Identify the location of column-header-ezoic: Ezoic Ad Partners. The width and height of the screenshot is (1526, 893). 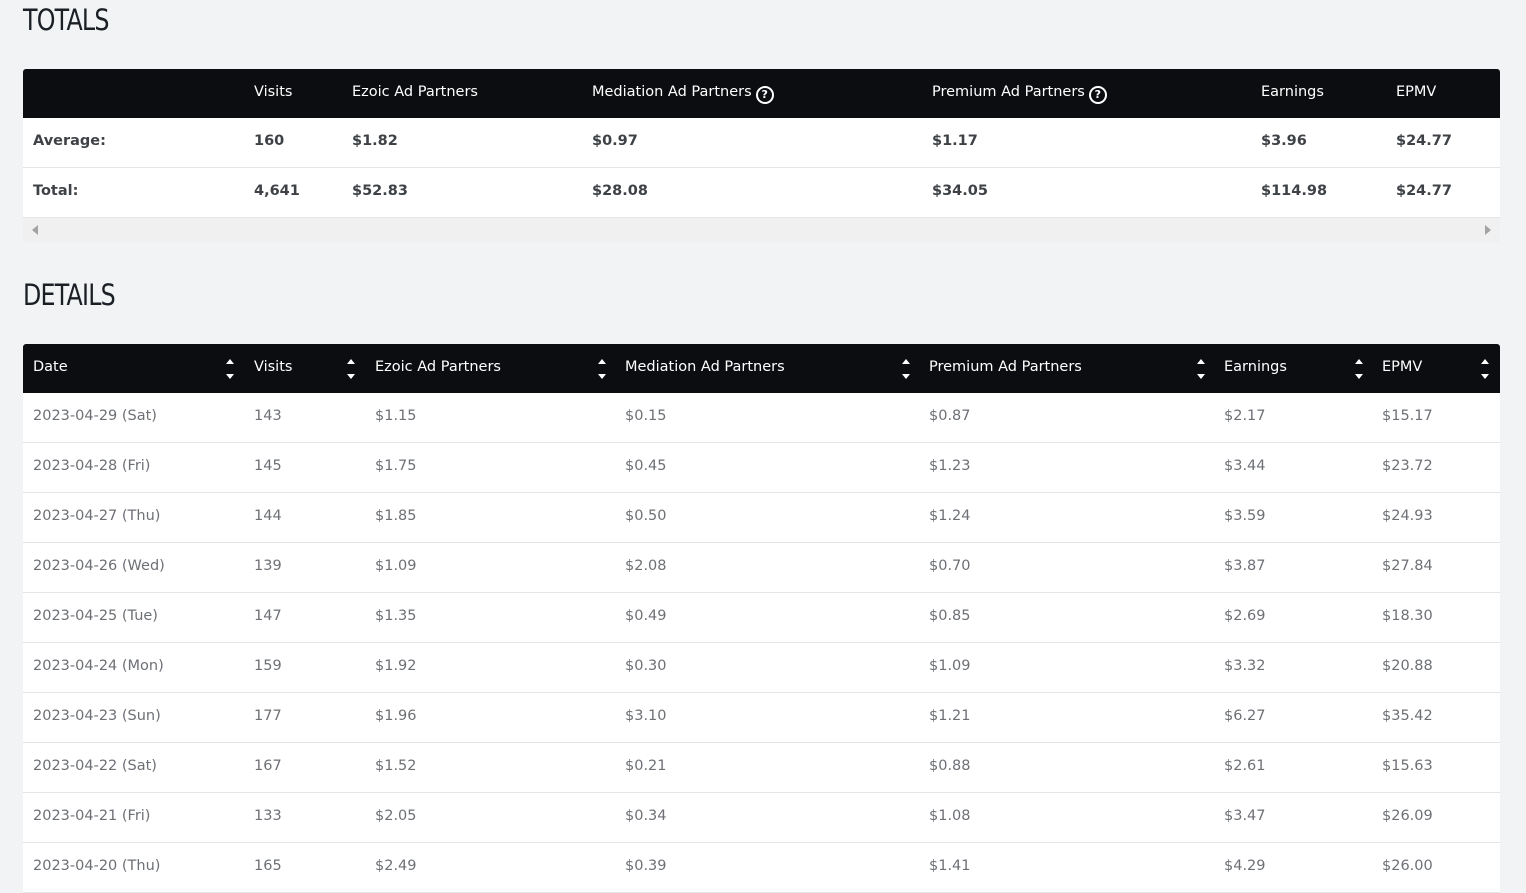
(438, 368).